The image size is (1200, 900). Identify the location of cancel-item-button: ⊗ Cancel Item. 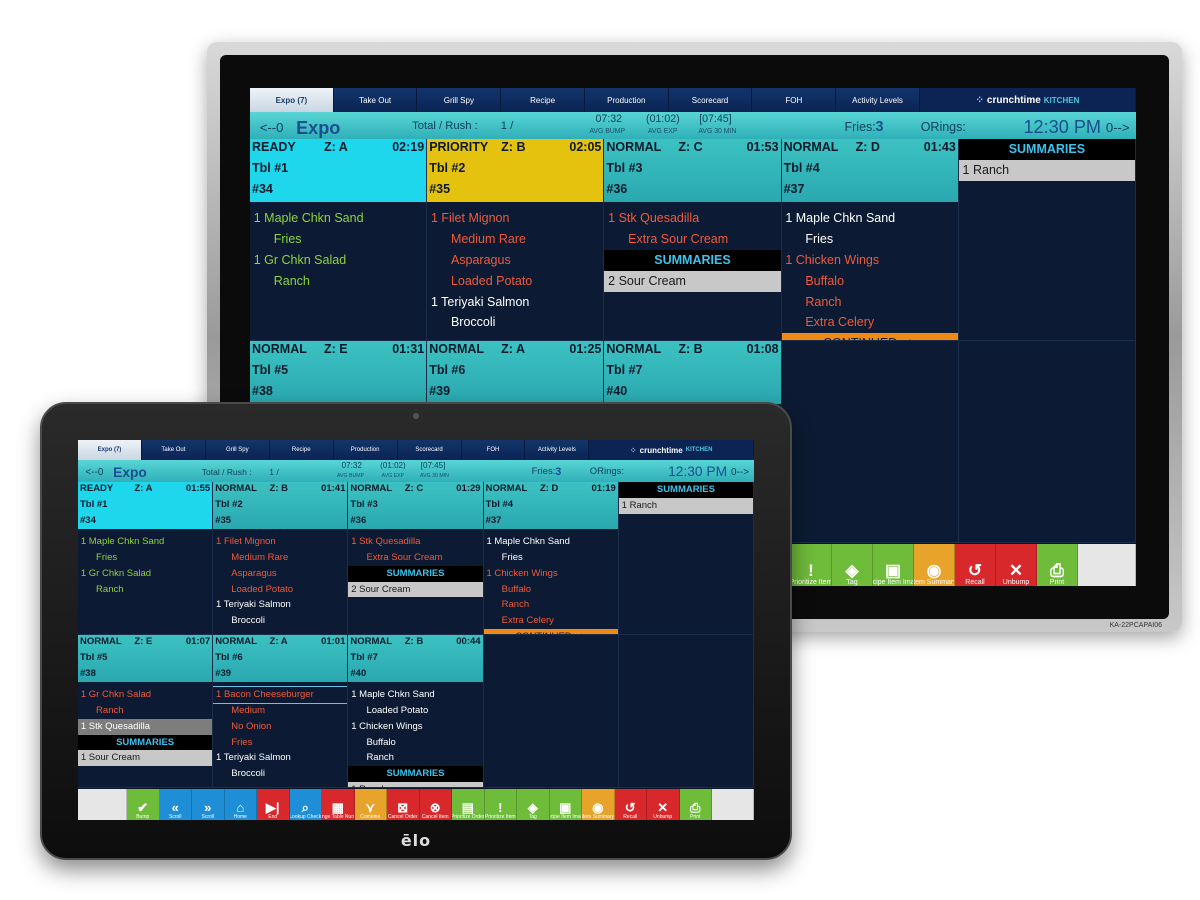
(435, 804).